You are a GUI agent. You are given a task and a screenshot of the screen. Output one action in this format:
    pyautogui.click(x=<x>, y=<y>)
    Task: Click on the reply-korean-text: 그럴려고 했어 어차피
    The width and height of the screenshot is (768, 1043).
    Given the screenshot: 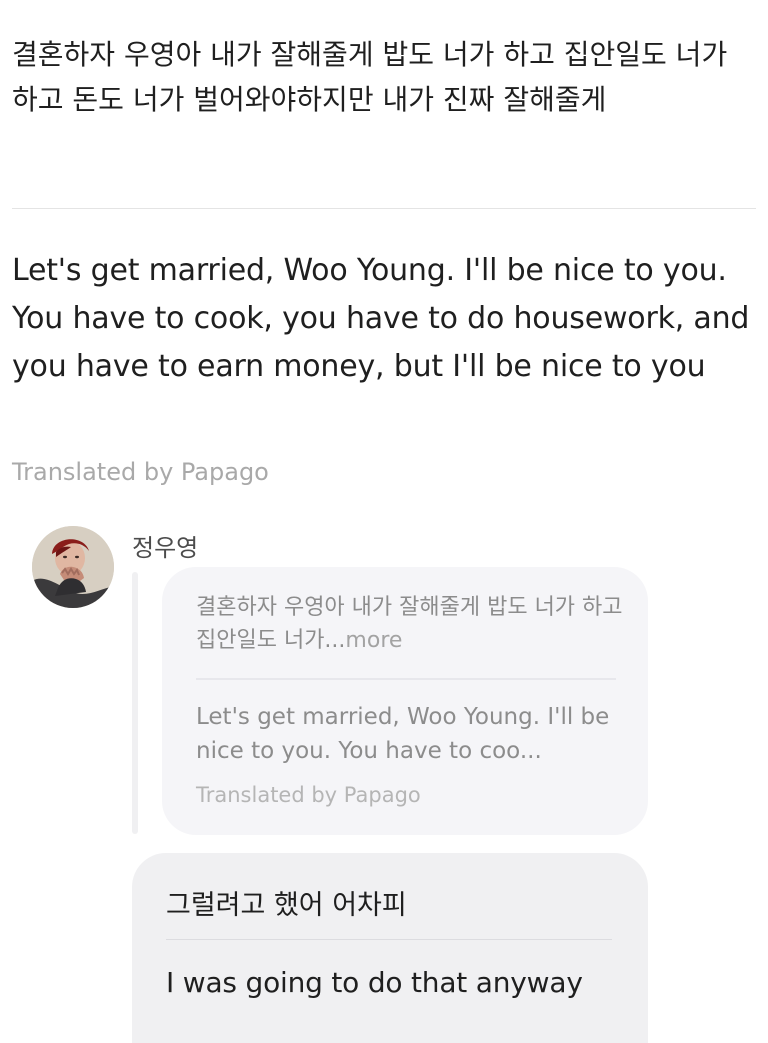 What is the action you would take?
    pyautogui.click(x=286, y=905)
    